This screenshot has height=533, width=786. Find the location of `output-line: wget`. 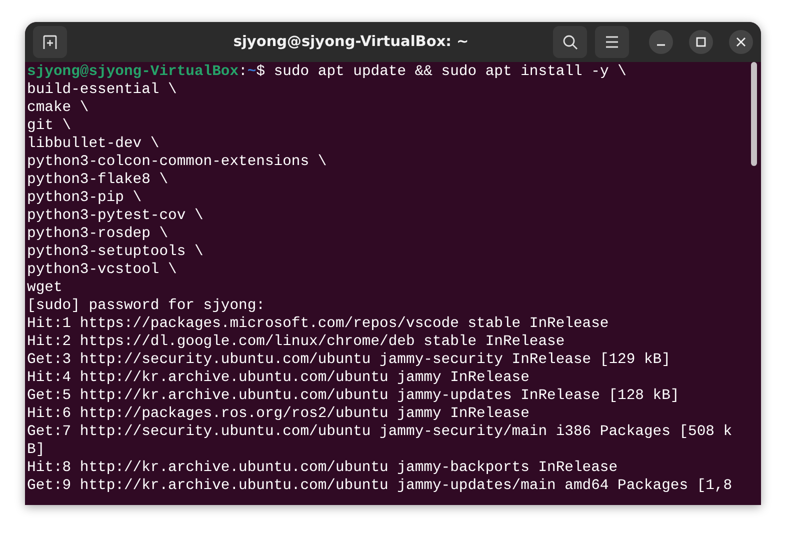

output-line: wget is located at coordinates (45, 288).